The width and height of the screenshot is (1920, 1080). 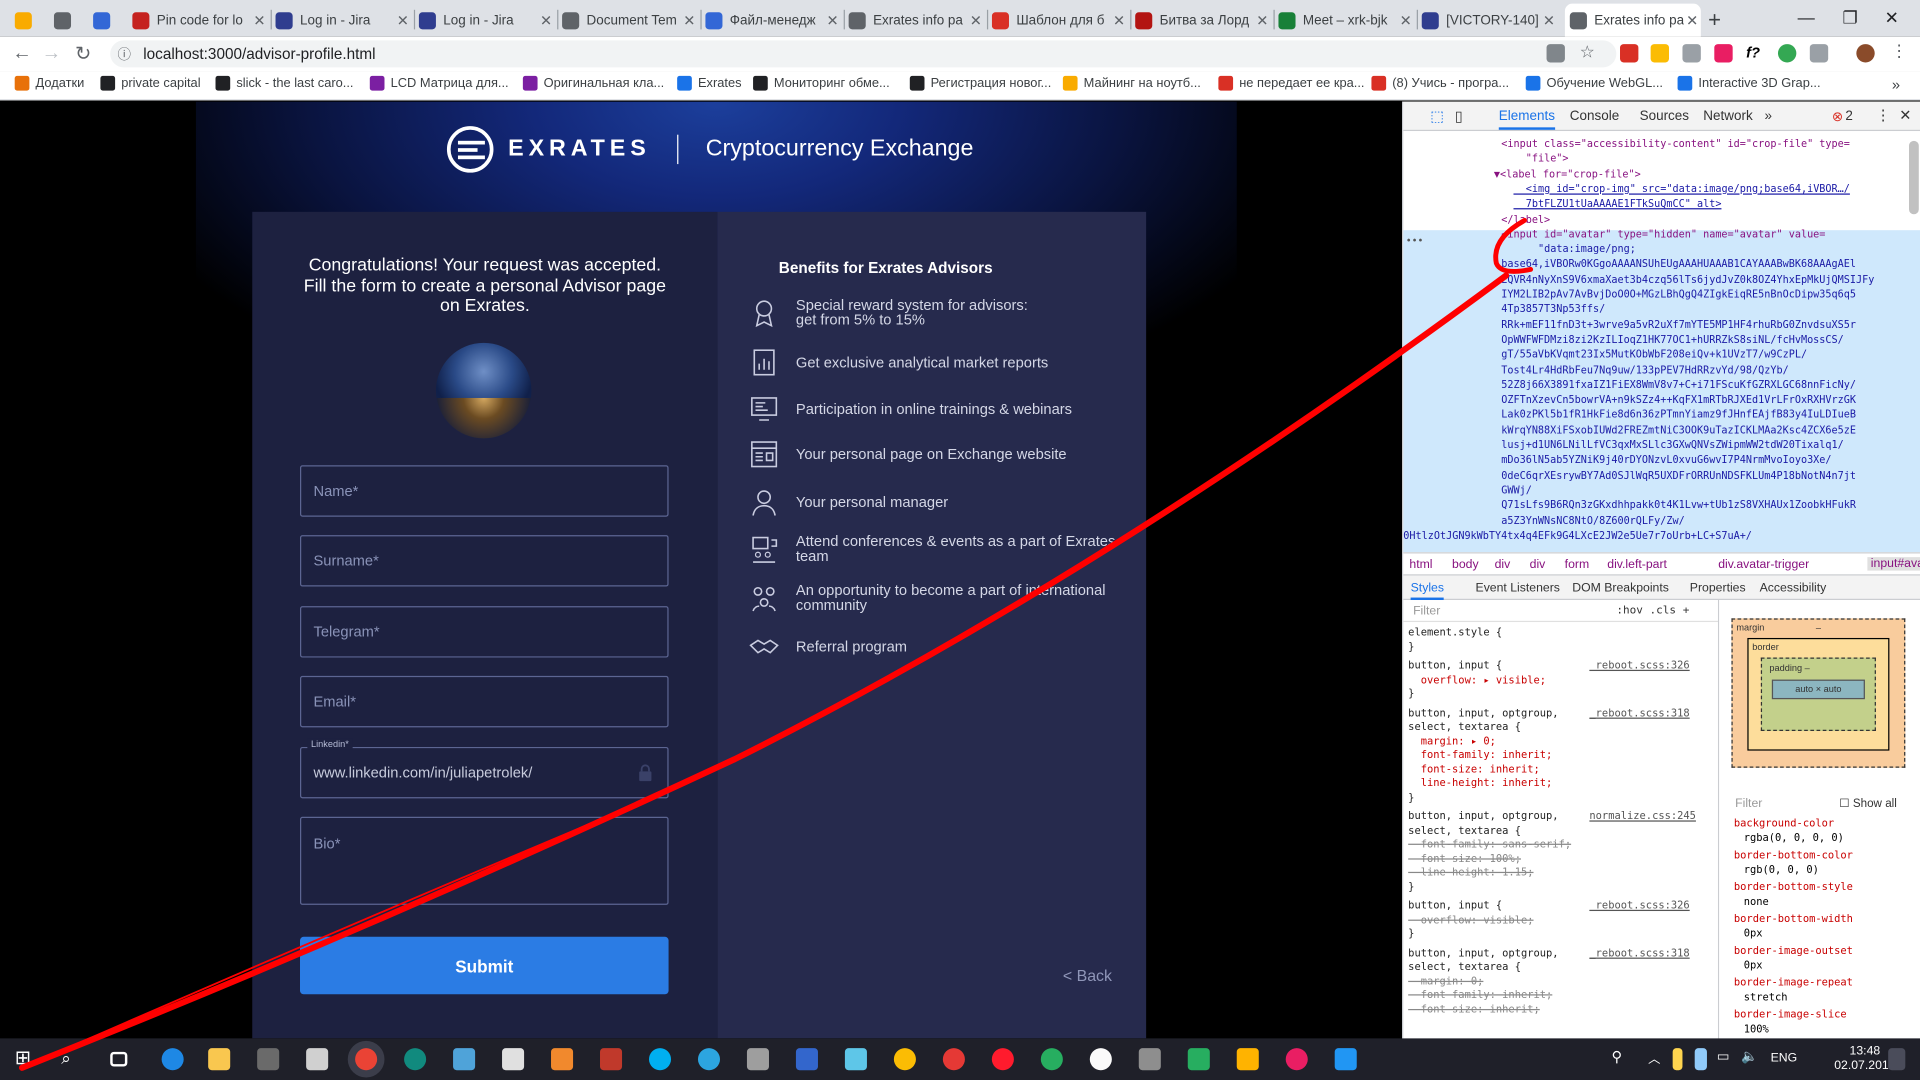 I want to click on dom-line: a5Z3YnWNsNC8NtO/8Z600rQLFy/Zw/, so click(x=1593, y=519).